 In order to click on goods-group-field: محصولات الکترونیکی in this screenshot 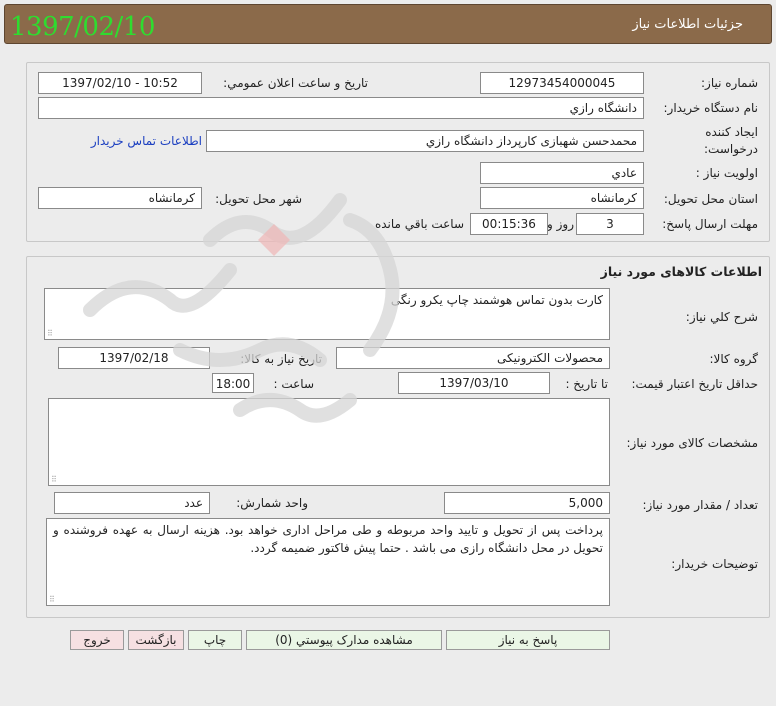, I will do `click(473, 358)`.